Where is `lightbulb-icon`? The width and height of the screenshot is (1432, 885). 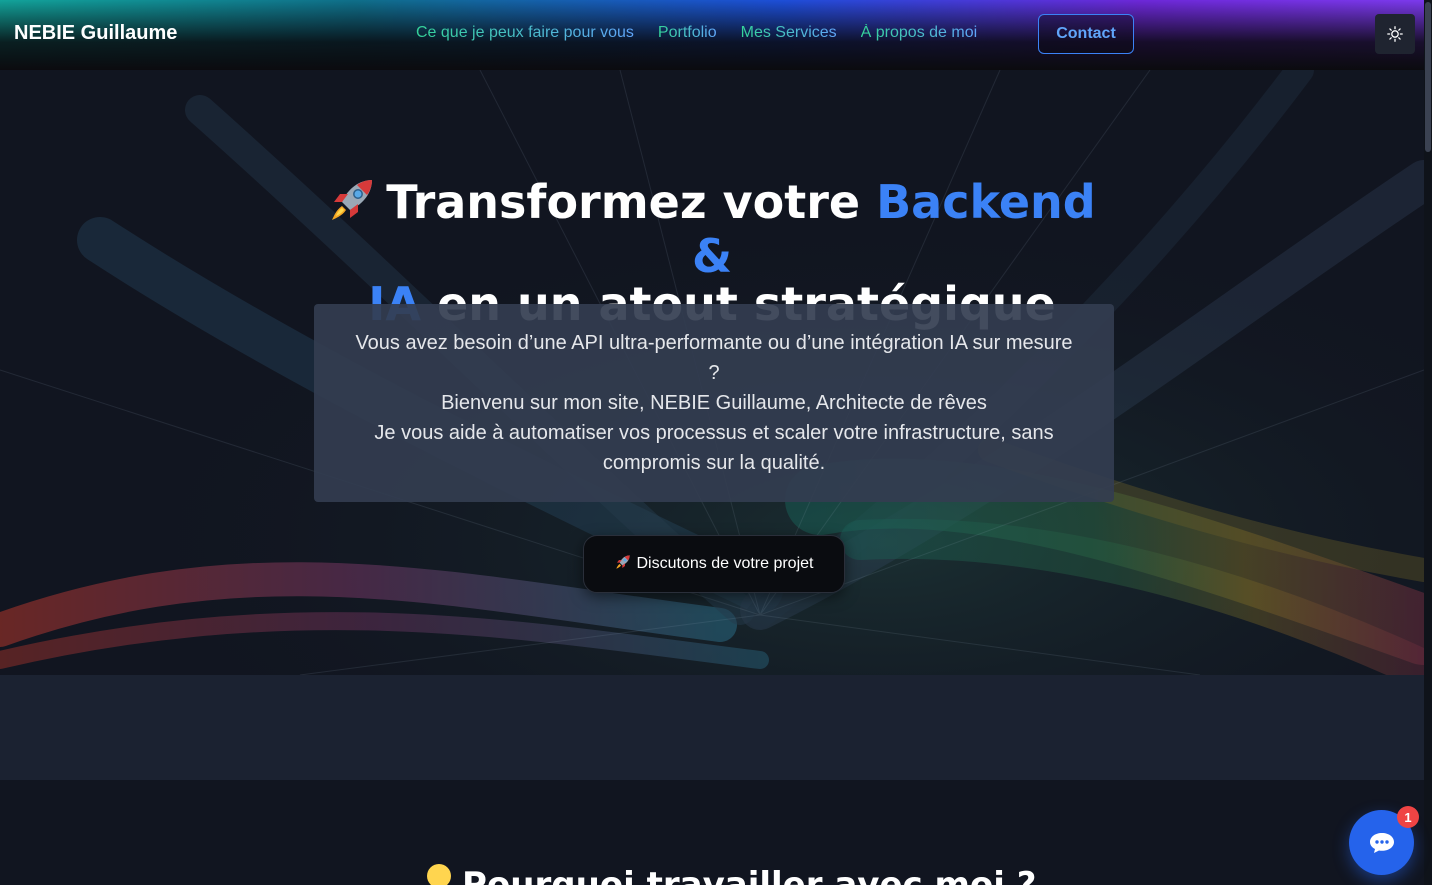
lightbulb-icon is located at coordinates (439, 873).